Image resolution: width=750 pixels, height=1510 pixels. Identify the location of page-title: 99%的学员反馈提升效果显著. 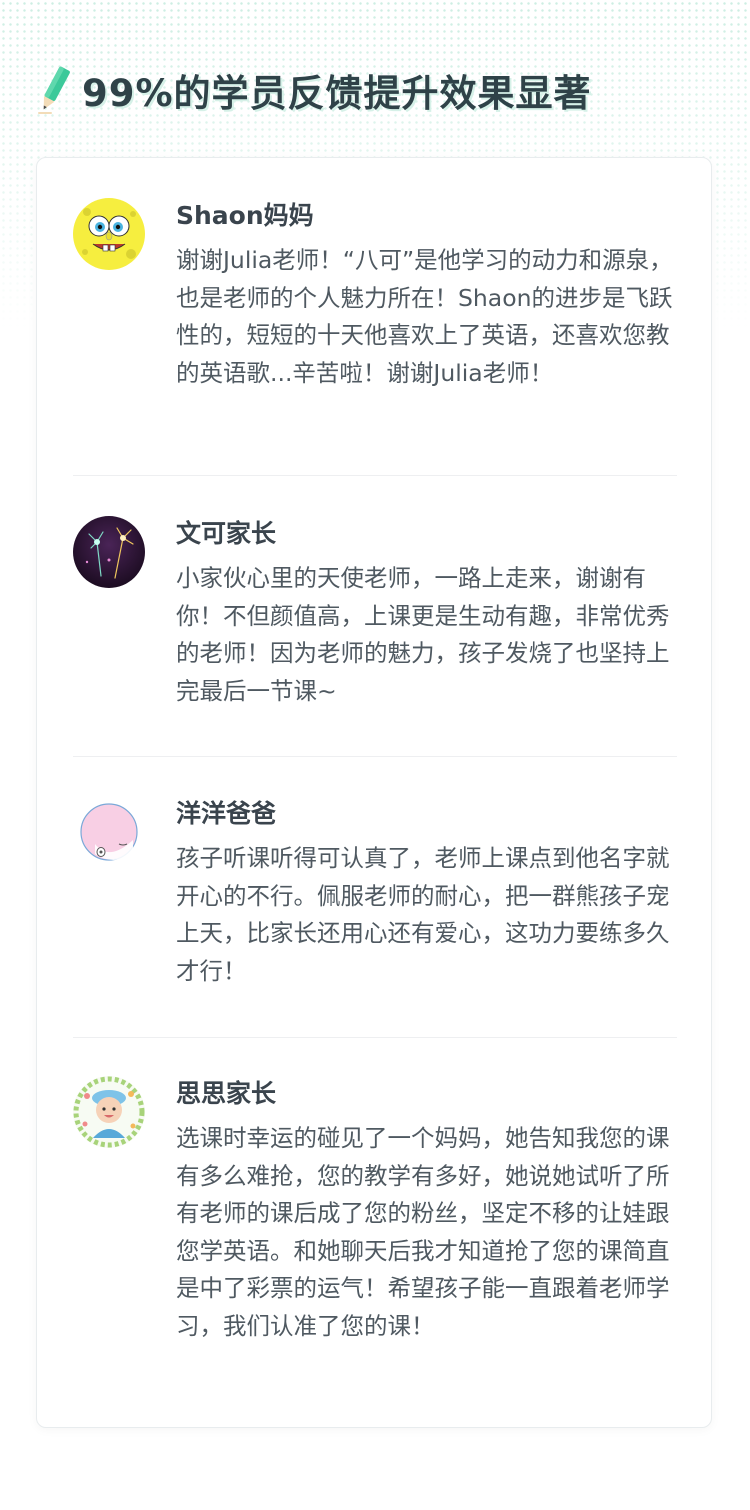
(337, 93).